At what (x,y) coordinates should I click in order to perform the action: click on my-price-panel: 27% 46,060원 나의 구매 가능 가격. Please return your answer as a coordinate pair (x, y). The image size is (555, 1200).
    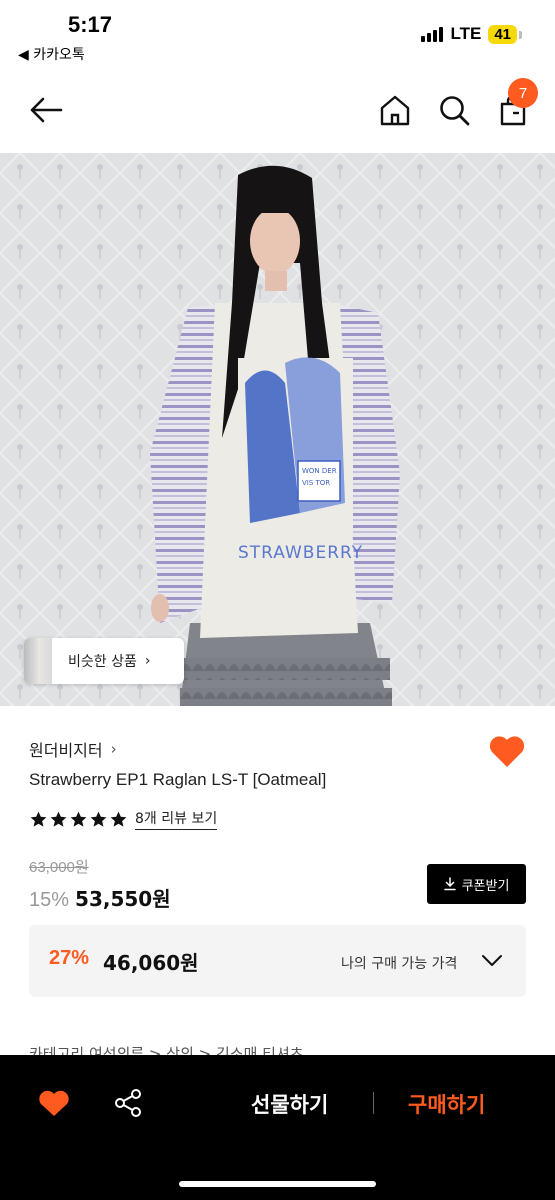
    Looking at the image, I should click on (277, 961).